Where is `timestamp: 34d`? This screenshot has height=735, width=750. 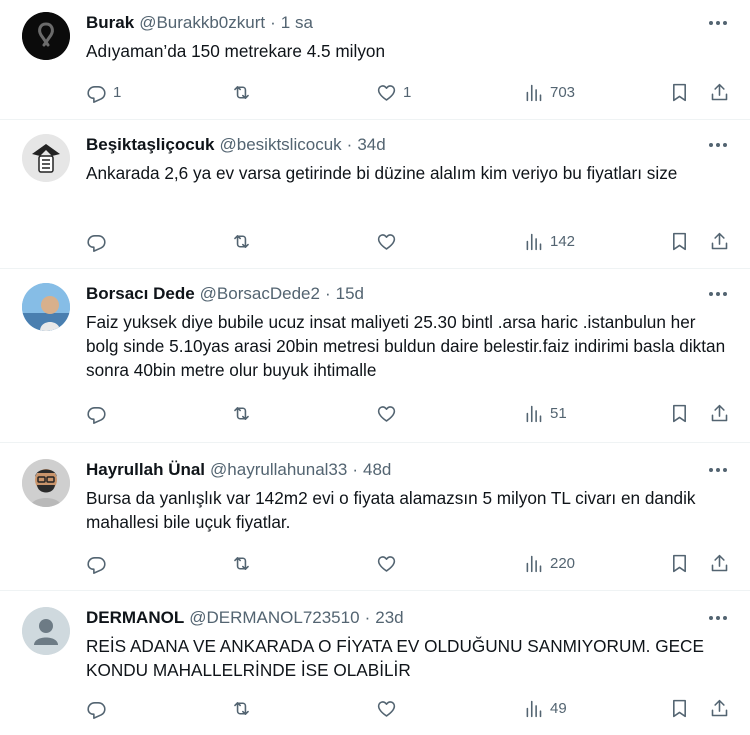 timestamp: 34d is located at coordinates (371, 145).